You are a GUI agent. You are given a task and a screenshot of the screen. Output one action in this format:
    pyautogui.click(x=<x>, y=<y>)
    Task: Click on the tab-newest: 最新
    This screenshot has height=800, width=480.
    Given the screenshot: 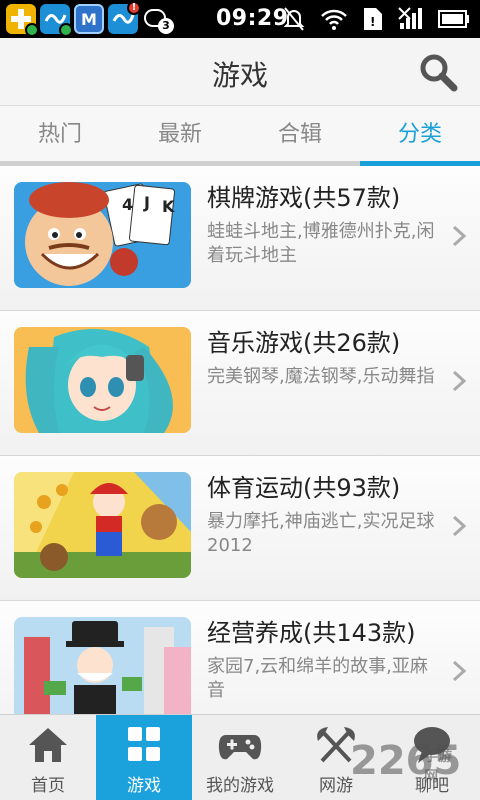 What is the action you would take?
    pyautogui.click(x=180, y=133)
    